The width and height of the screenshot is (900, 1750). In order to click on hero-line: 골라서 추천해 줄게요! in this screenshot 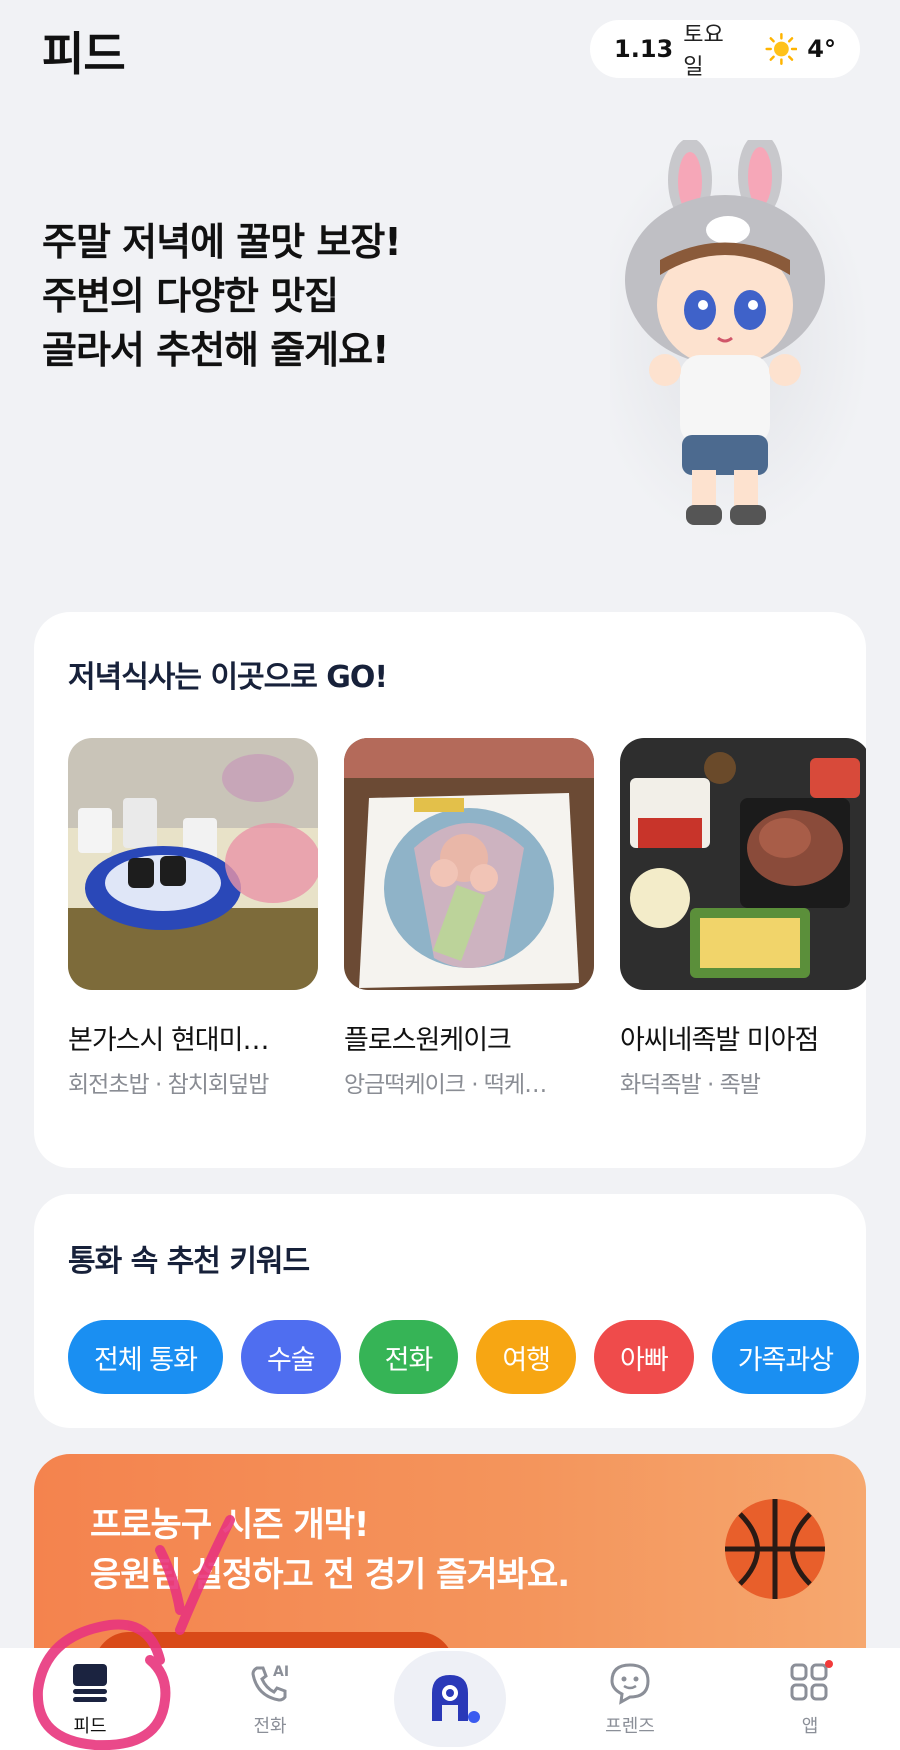, I will do `click(215, 350)`.